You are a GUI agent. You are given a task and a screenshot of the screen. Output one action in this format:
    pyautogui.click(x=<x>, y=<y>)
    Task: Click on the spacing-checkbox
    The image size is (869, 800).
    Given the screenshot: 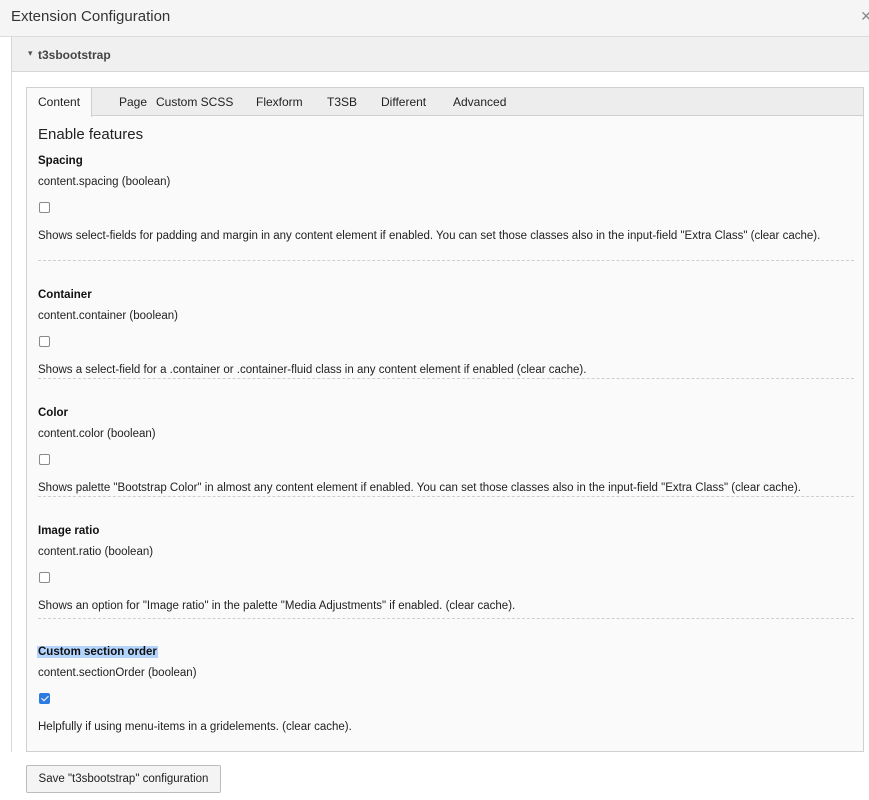 What is the action you would take?
    pyautogui.click(x=44, y=207)
    